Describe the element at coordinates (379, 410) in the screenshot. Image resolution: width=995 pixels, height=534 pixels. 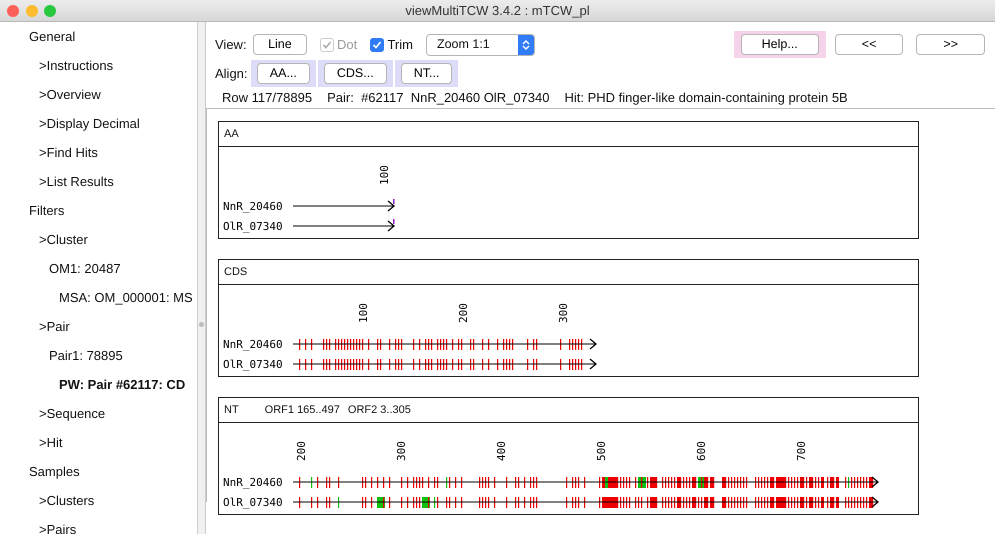
I see `orf-text: ORF2 3..305` at that location.